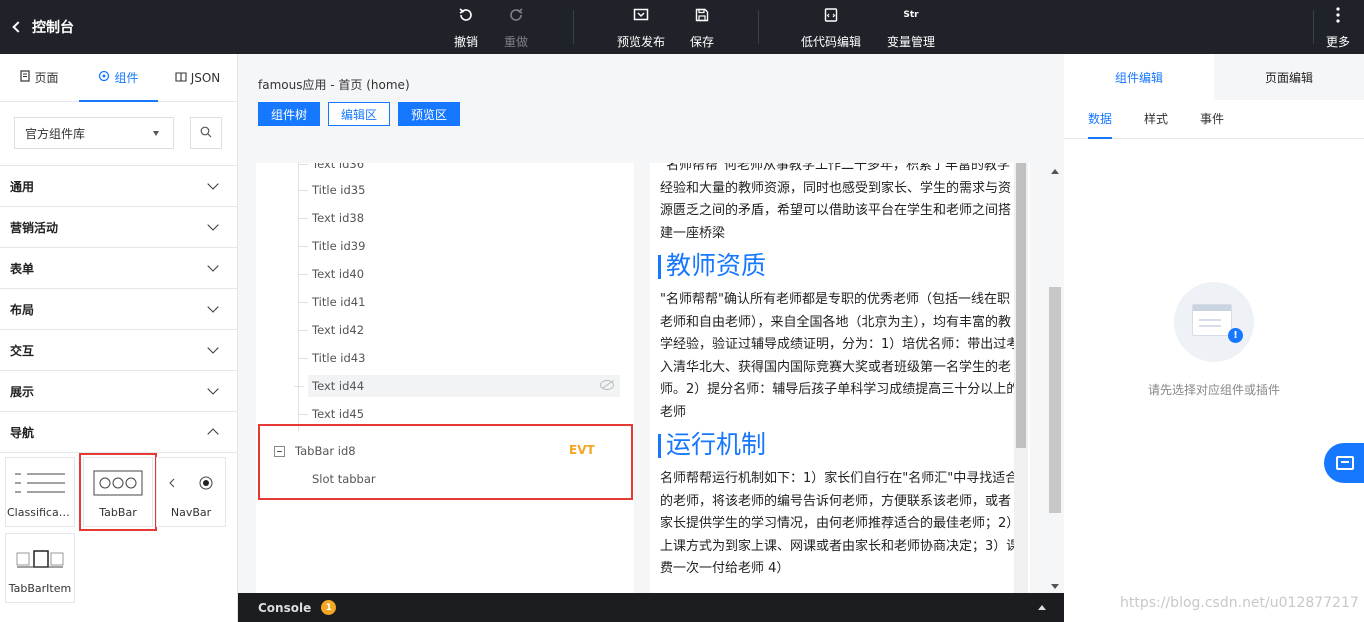 The image size is (1364, 622). I want to click on tab-components: 组件, so click(118, 78).